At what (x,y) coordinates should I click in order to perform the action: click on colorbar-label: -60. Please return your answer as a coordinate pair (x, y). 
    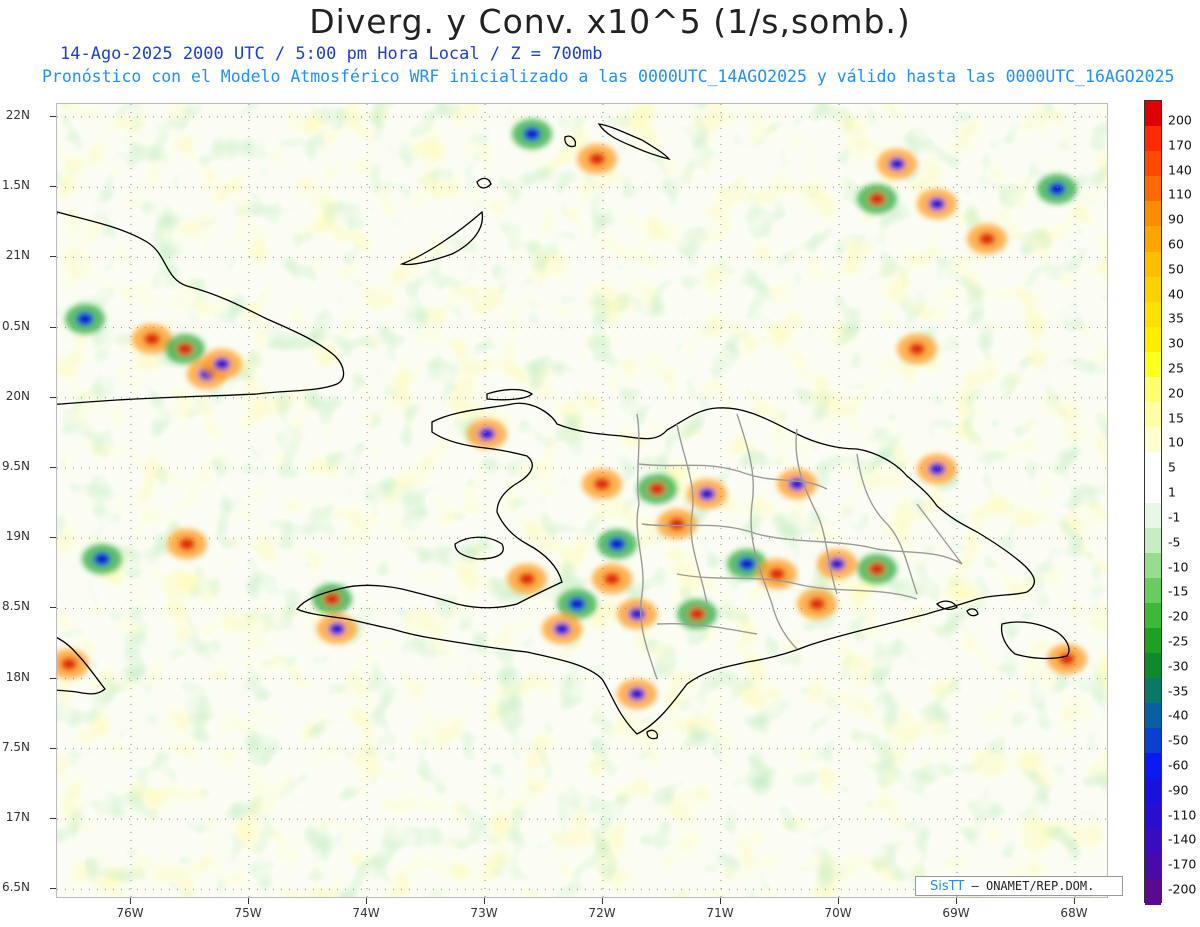
    Looking at the image, I should click on (1178, 765).